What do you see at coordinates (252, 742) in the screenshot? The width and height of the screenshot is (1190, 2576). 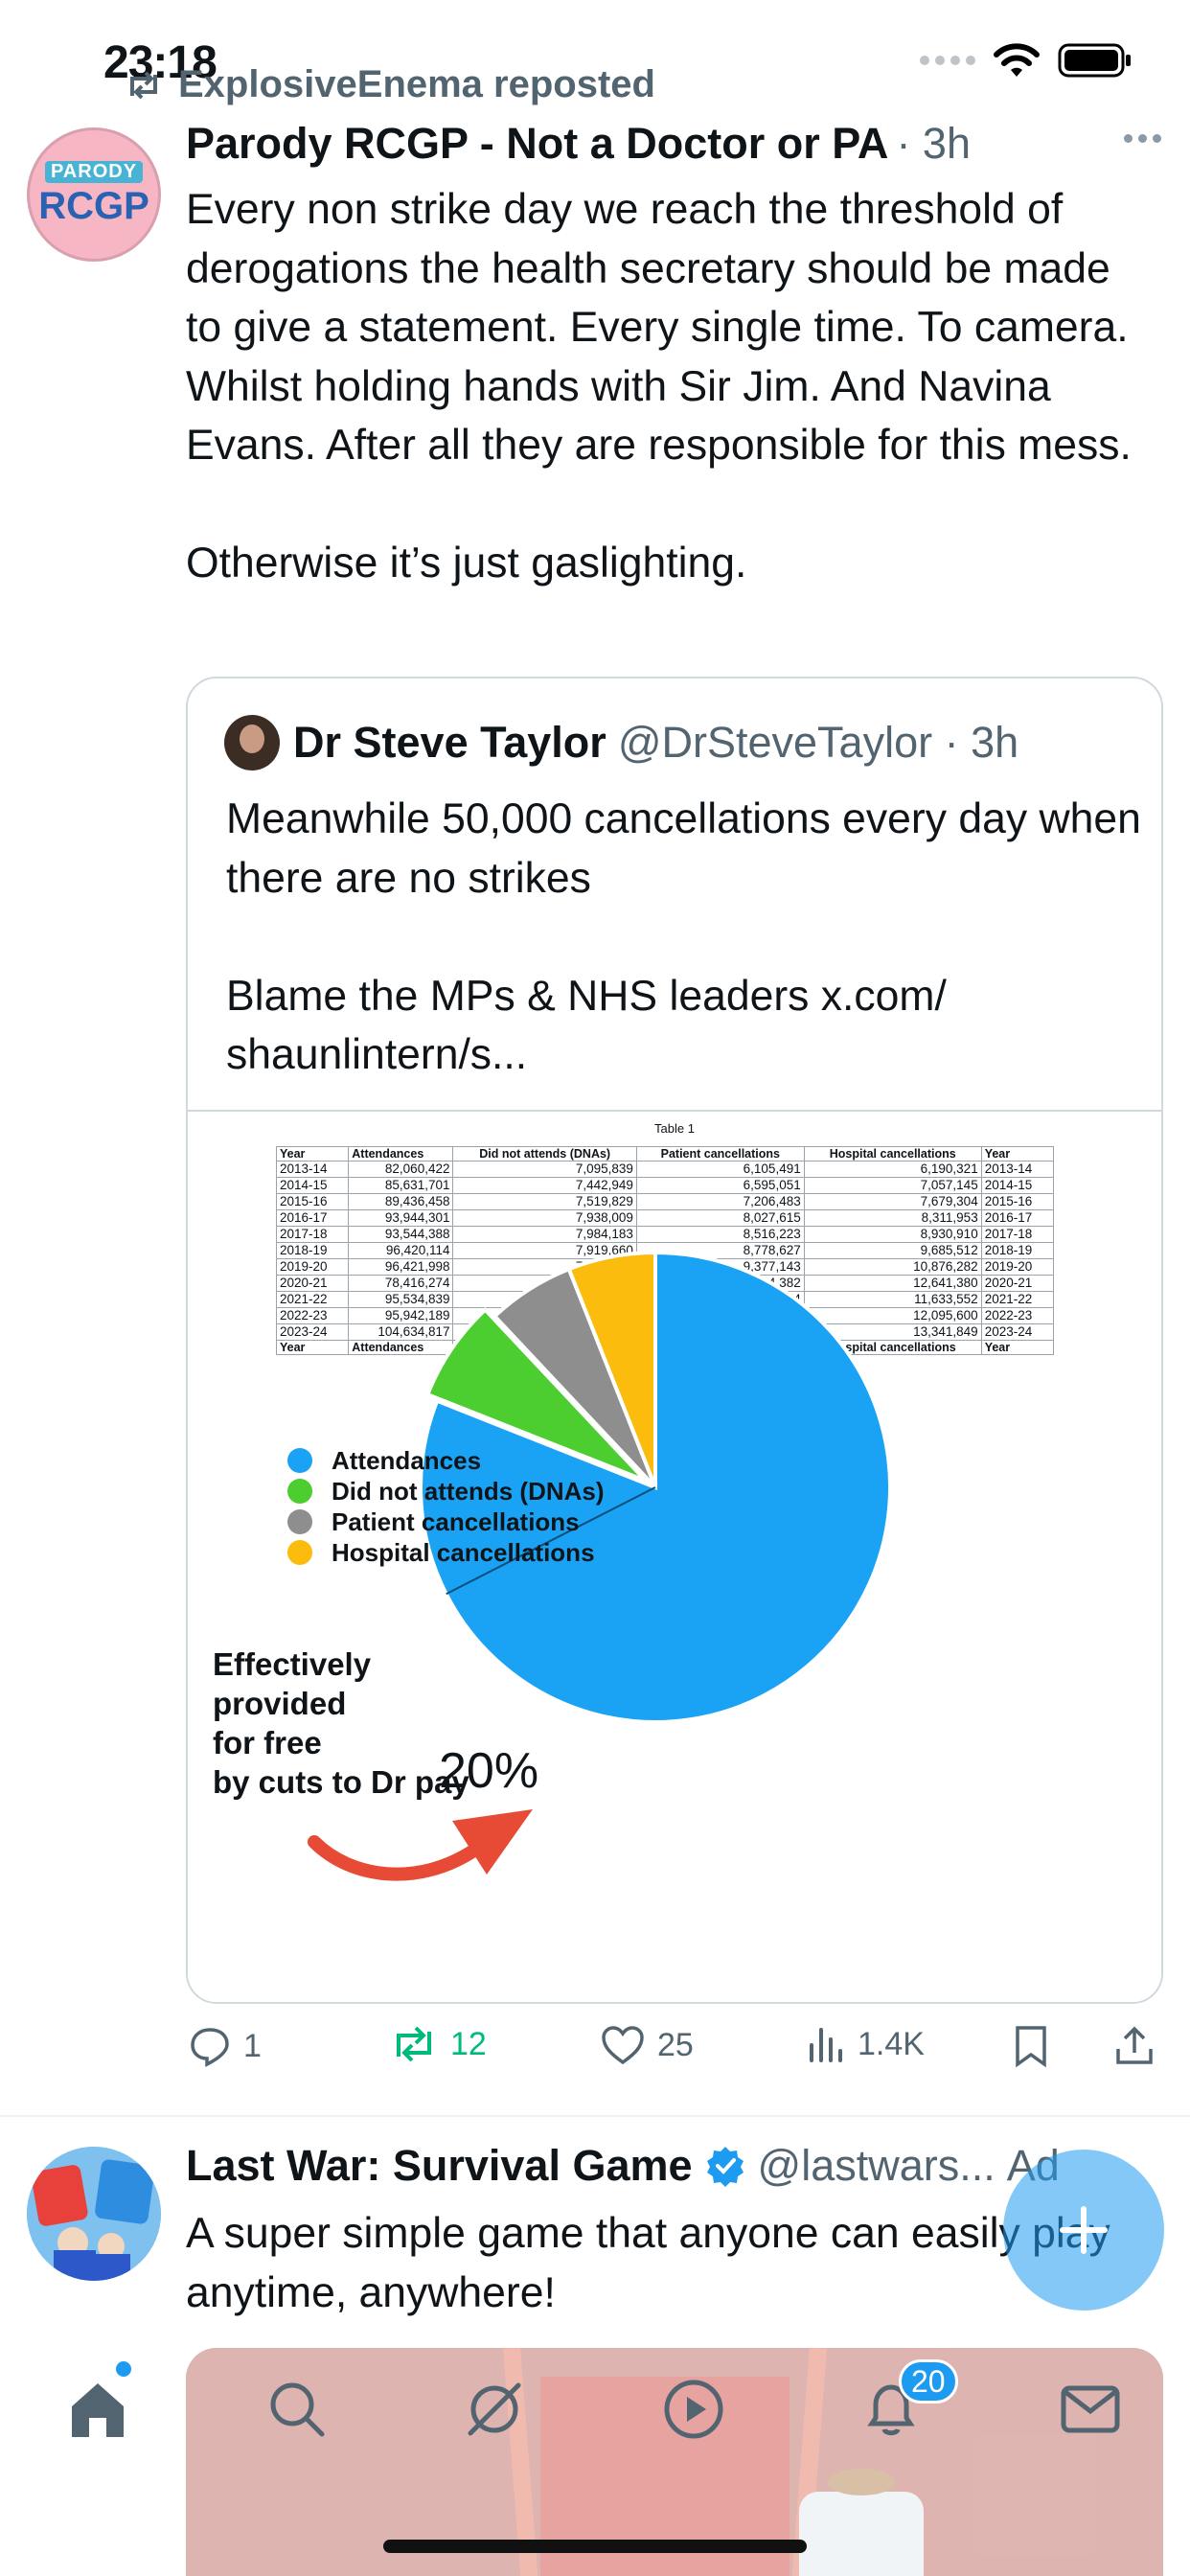 I see `quote-author-avatar` at bounding box center [252, 742].